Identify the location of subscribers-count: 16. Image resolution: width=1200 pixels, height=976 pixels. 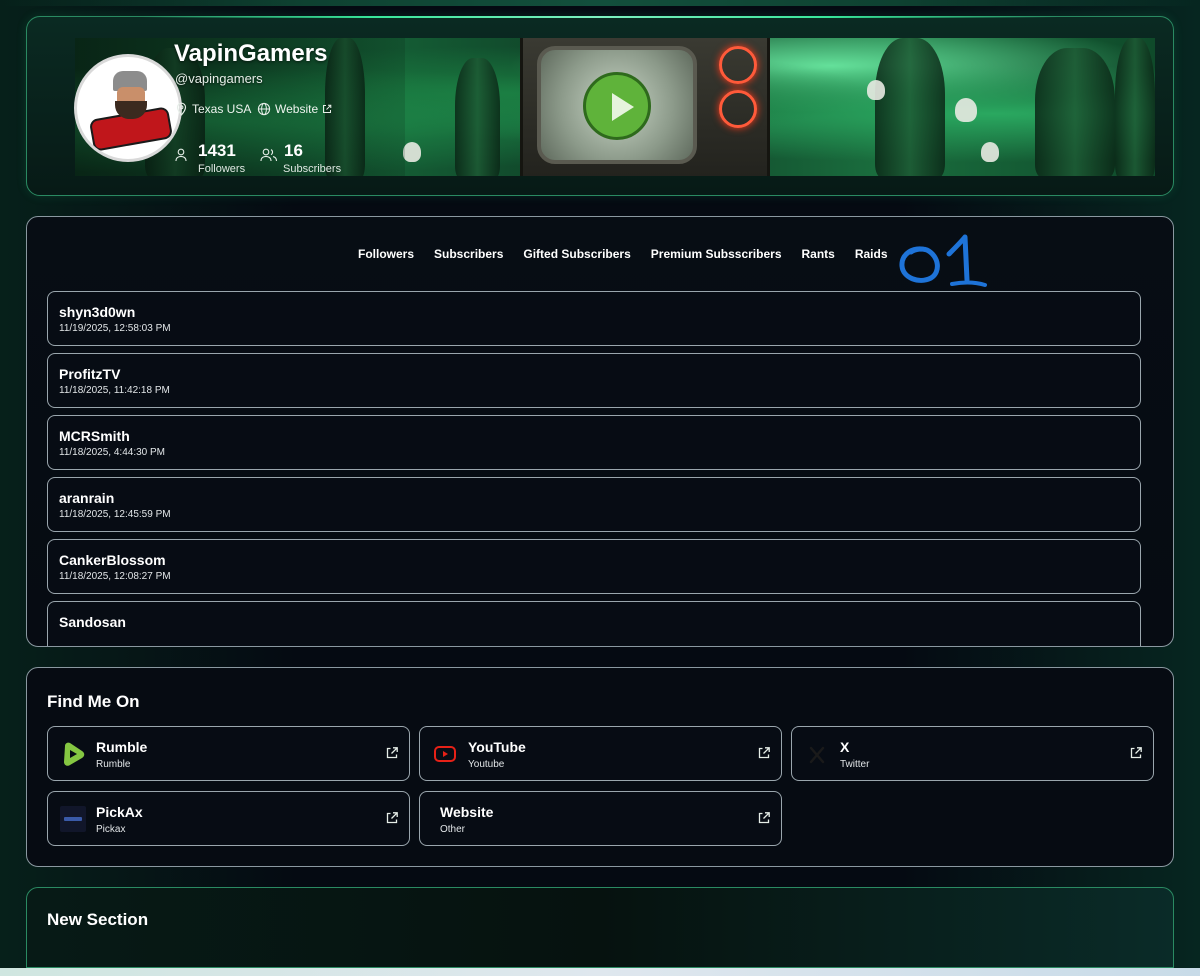
(293, 150).